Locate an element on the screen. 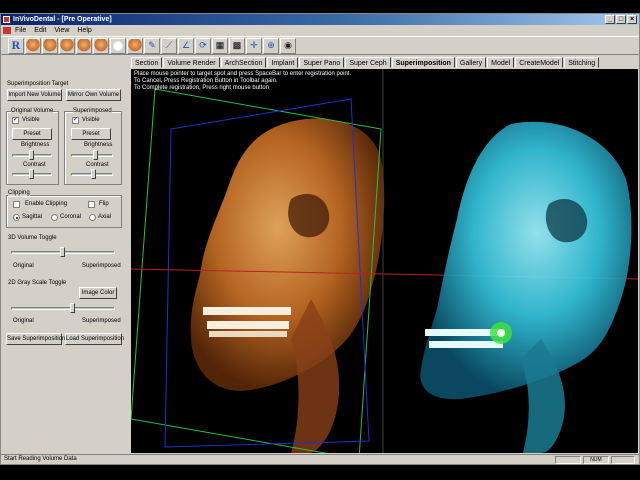 Image resolution: width=640 pixels, height=480 pixels. import-new-volume-button: Import New Volume is located at coordinates (34, 95).